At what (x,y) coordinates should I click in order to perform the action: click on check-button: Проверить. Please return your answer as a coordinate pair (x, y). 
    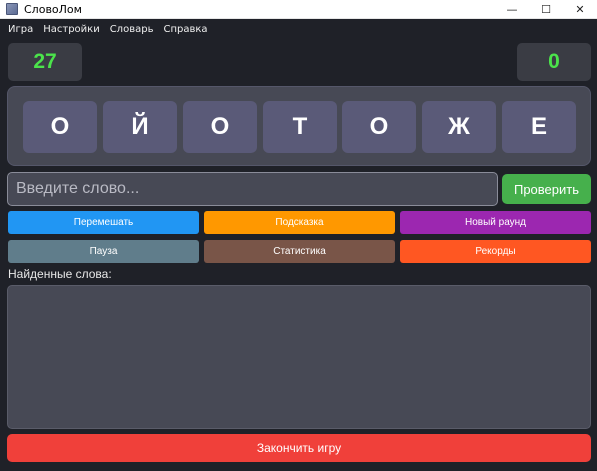
    Looking at the image, I should click on (546, 189).